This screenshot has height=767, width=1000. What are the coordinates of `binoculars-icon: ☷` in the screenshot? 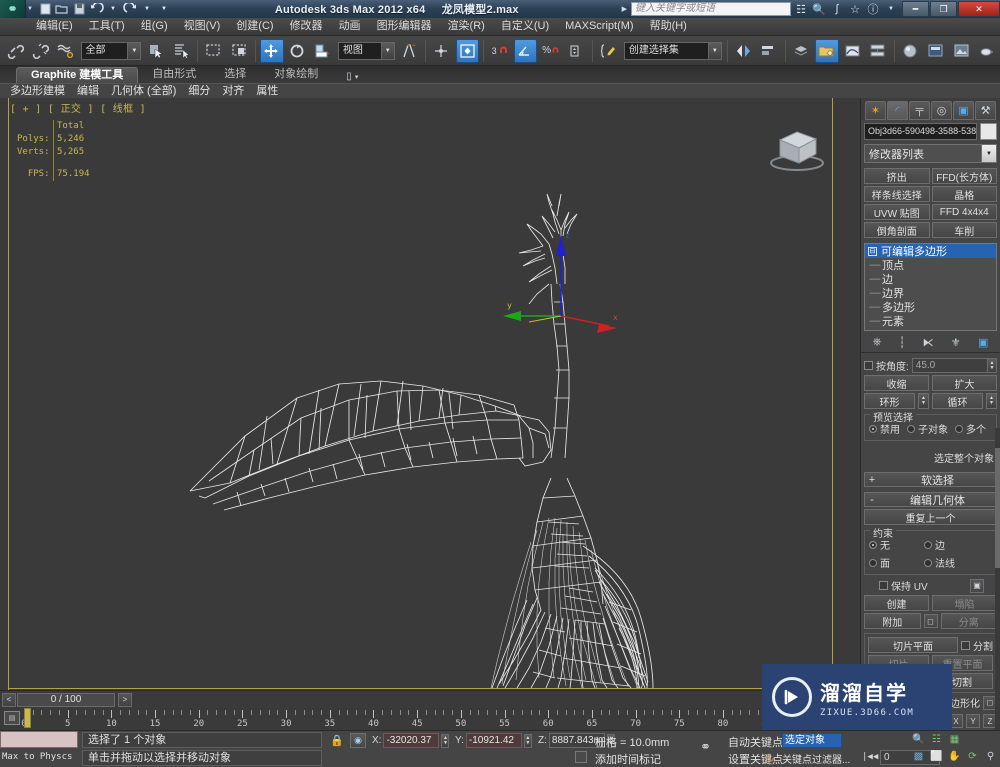 It's located at (801, 9).